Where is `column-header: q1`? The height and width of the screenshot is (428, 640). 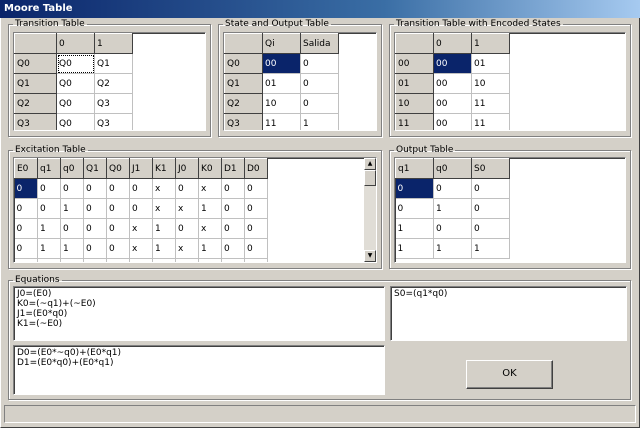
column-header: q1 is located at coordinates (49, 168).